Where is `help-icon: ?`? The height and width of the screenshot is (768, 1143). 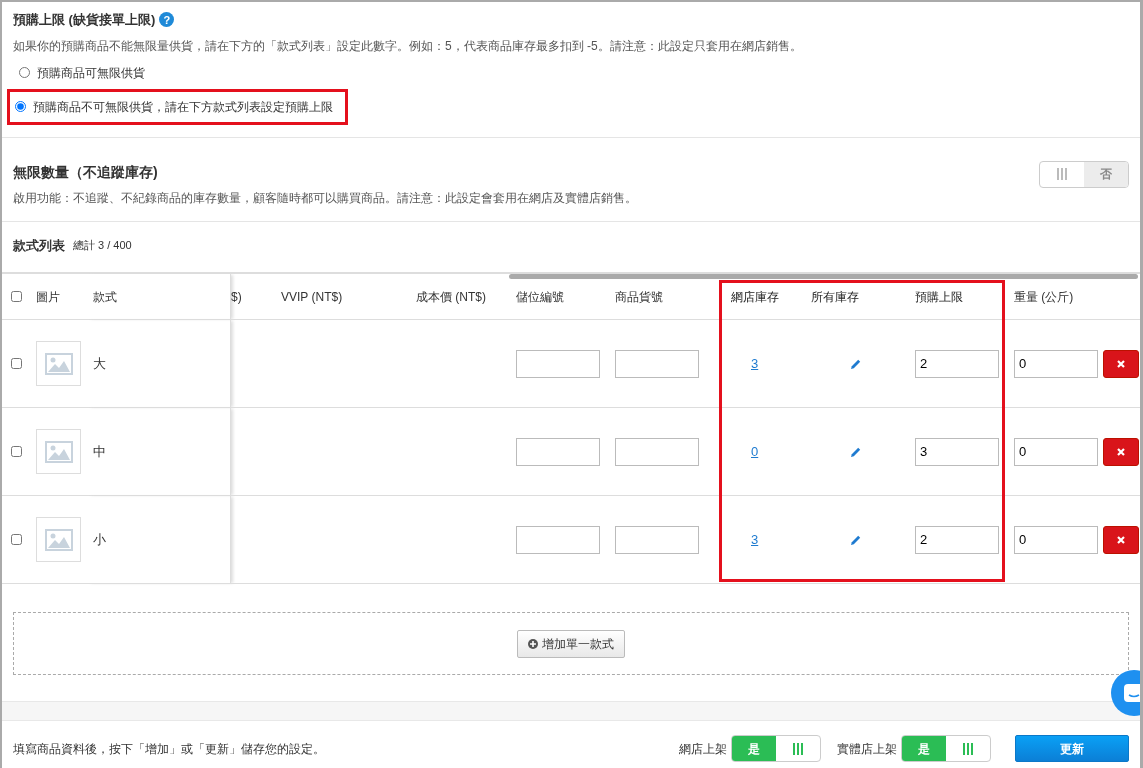 help-icon: ? is located at coordinates (167, 20).